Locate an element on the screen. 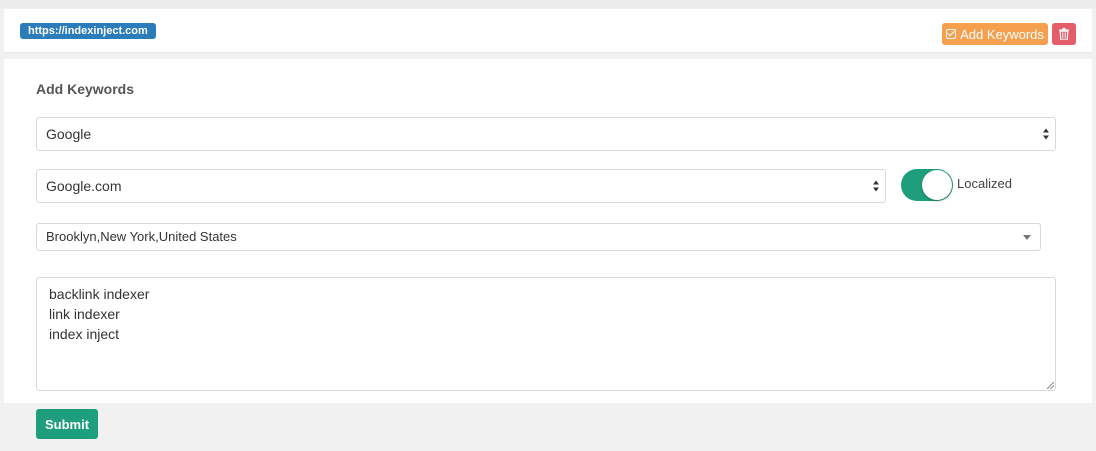  site-url-badge: https://indexinject.com is located at coordinates (88, 31).